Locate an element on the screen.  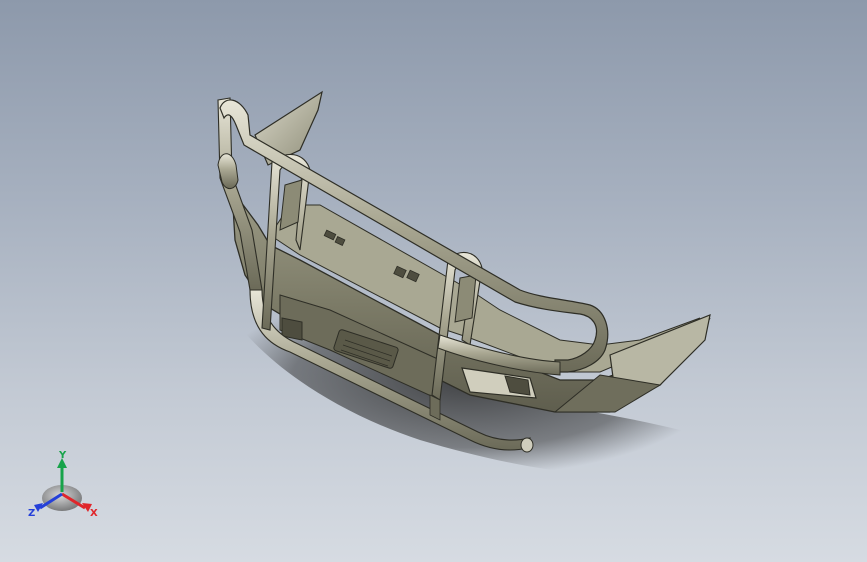
x-axis-label: X is located at coordinates (94, 513).